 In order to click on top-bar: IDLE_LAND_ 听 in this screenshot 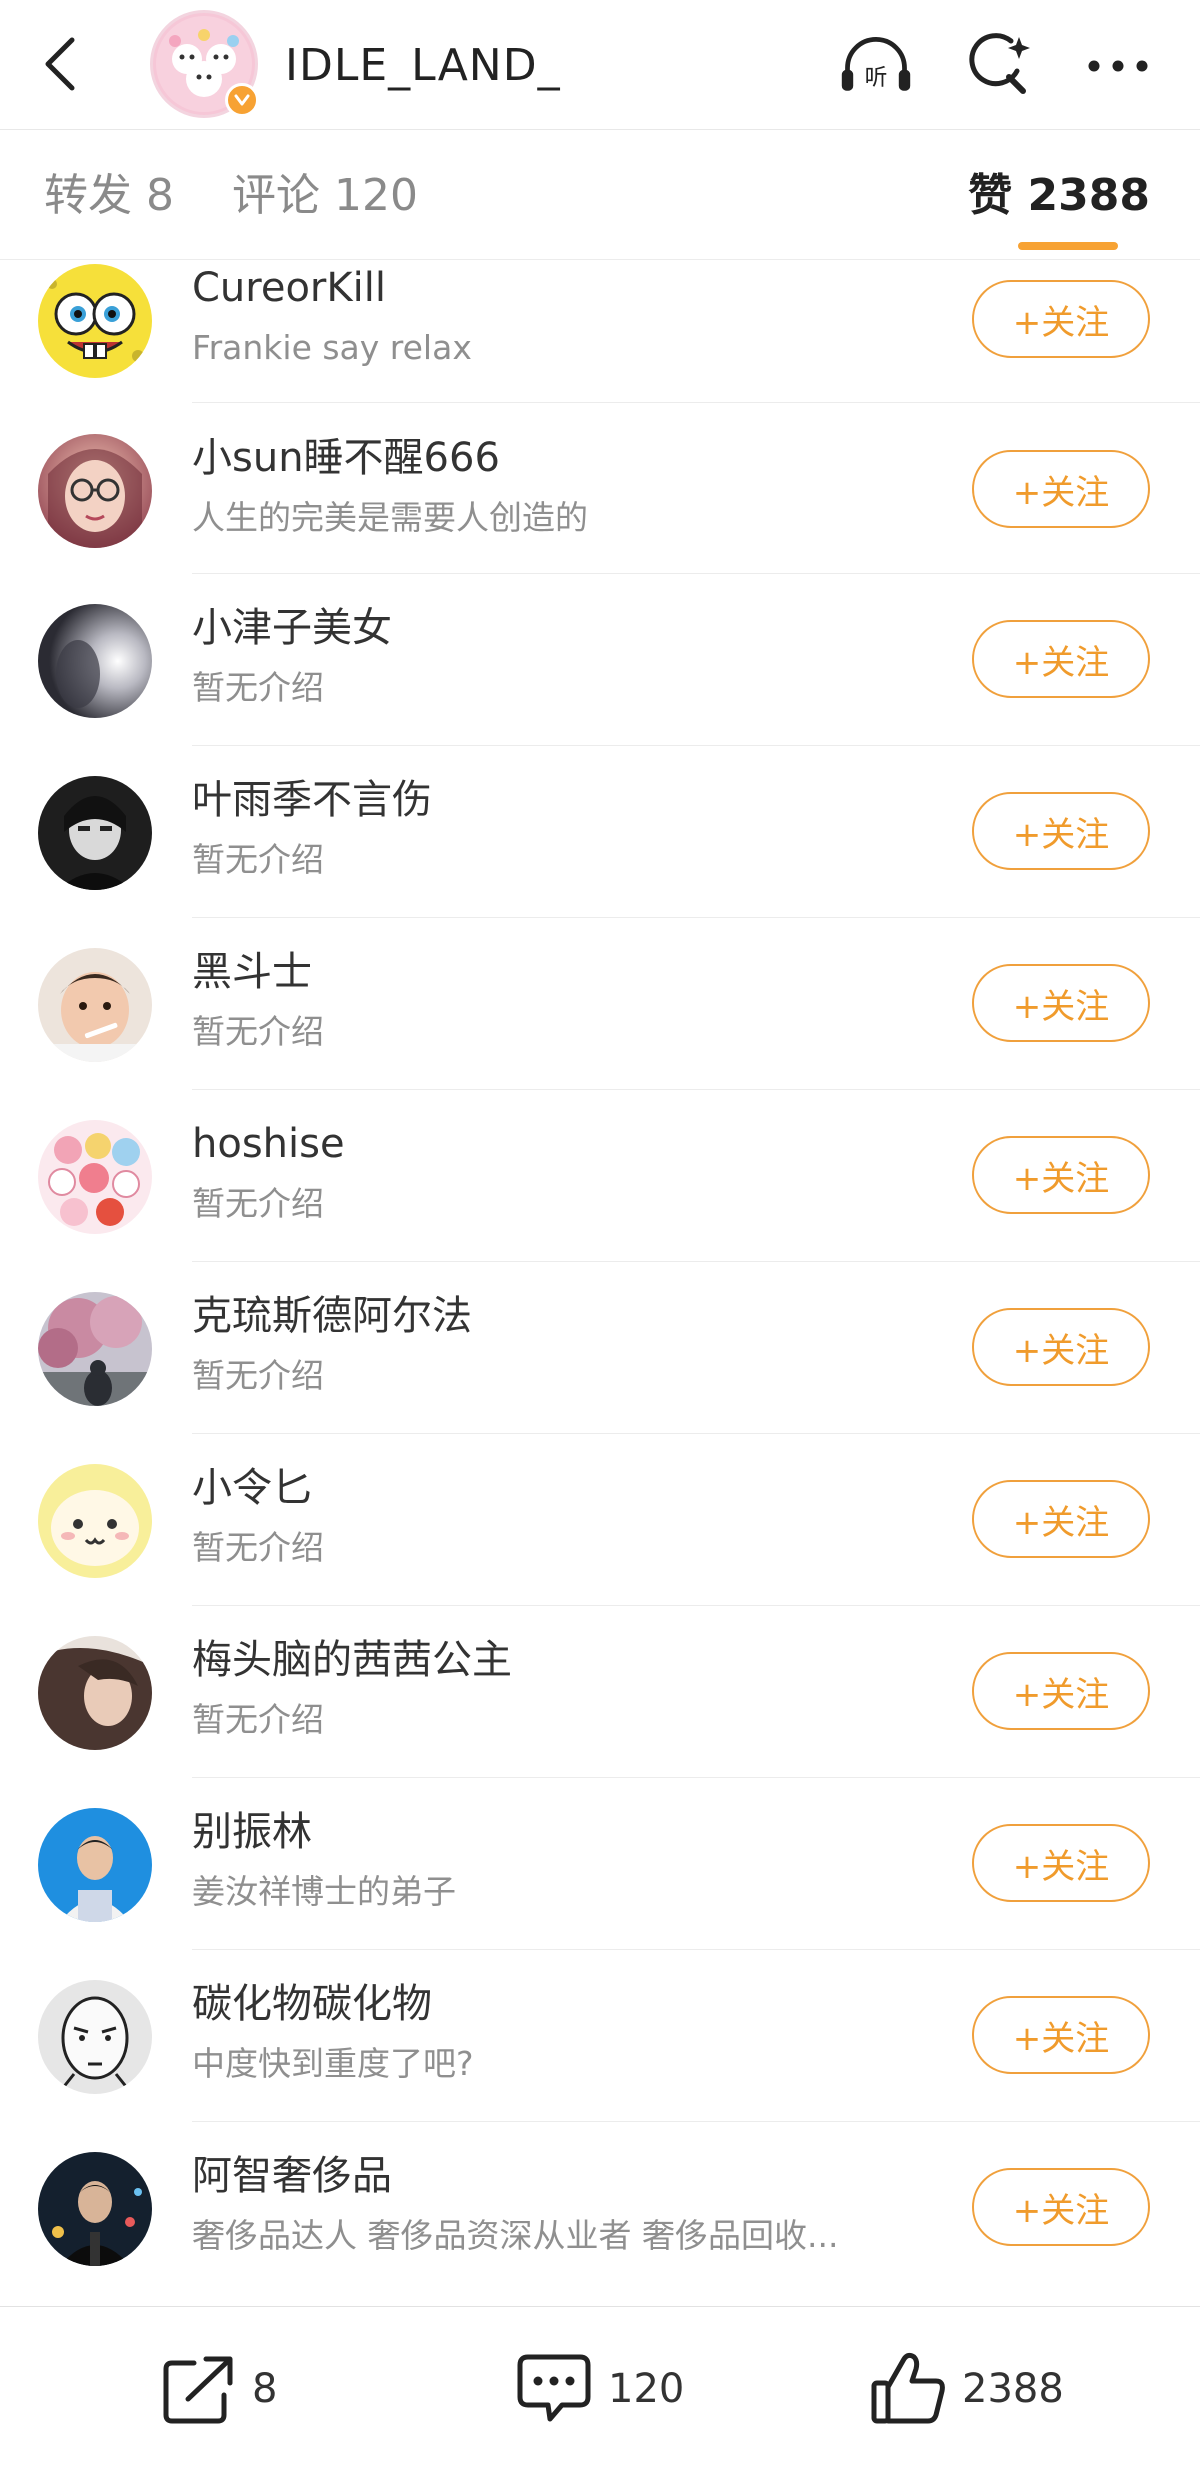, I will do `click(600, 65)`.